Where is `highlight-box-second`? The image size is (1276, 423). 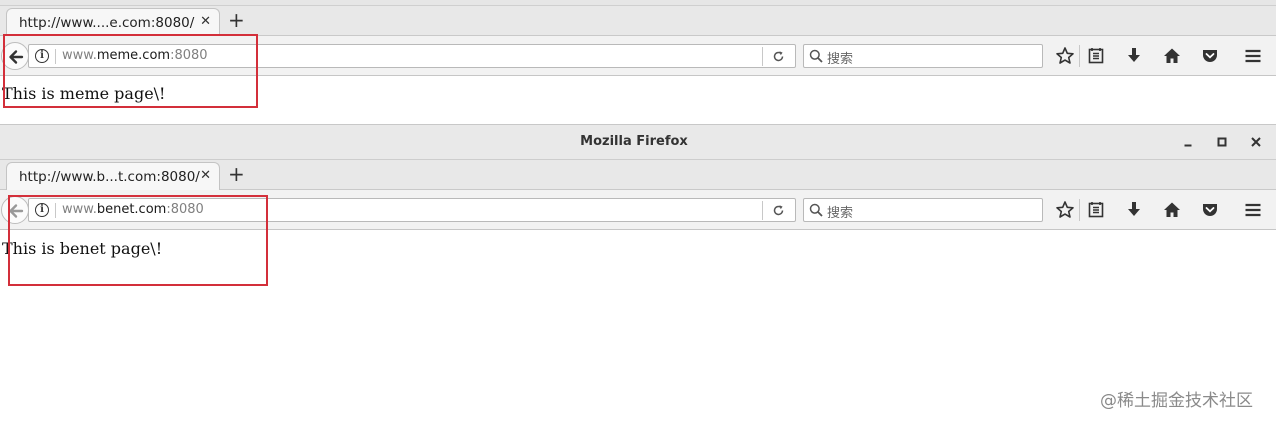
highlight-box-second is located at coordinates (138, 240).